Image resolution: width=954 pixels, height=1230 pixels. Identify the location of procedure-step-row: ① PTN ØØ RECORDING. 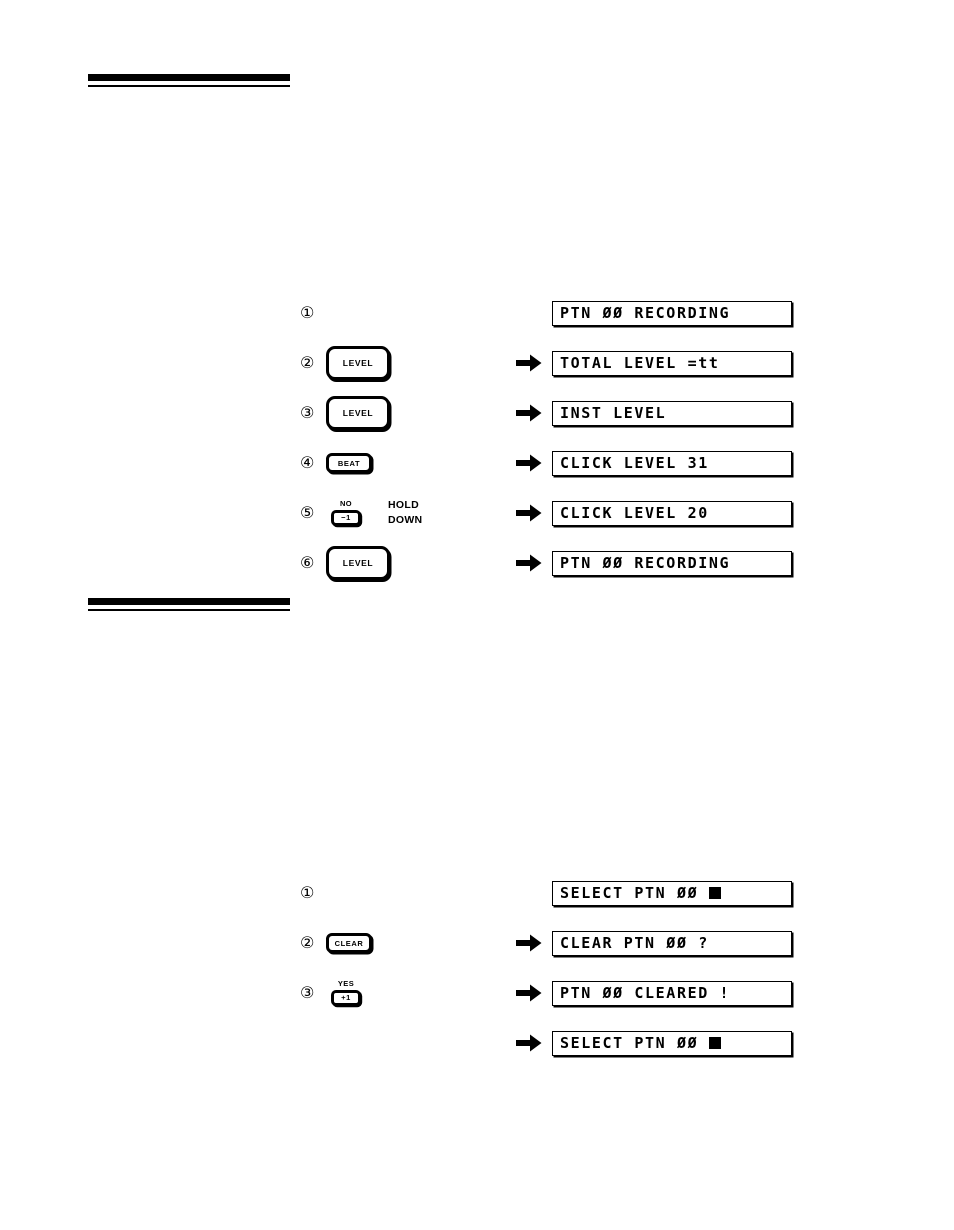
(546, 313).